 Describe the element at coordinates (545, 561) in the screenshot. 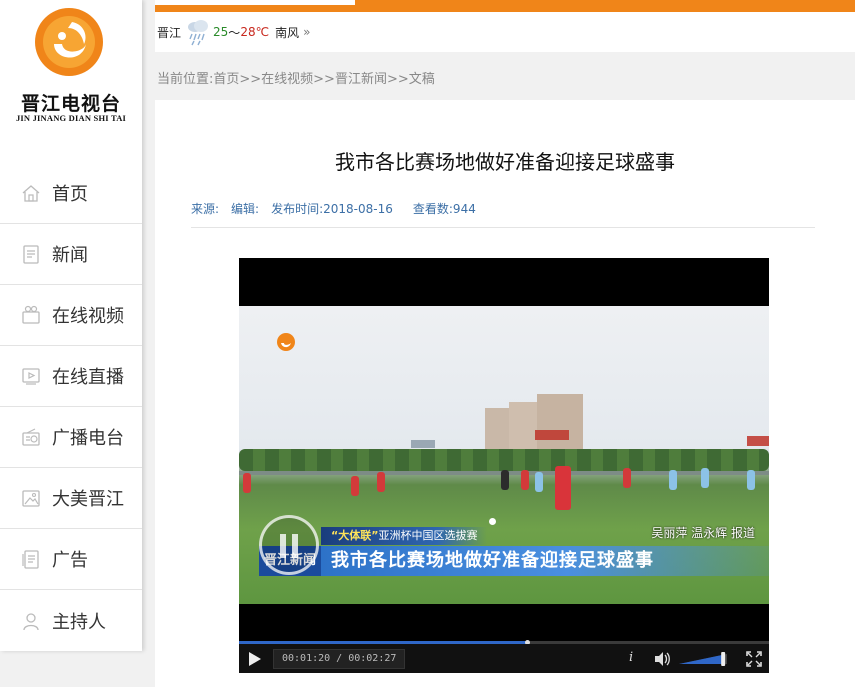

I see `video-lower-third-title: 我市各比赛场地做好准备迎接足球盛事` at that location.